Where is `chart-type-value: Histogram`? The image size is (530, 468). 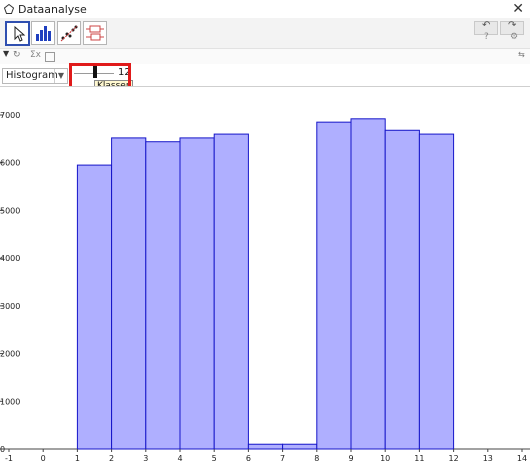
chart-type-value: Histogram is located at coordinates (32, 75).